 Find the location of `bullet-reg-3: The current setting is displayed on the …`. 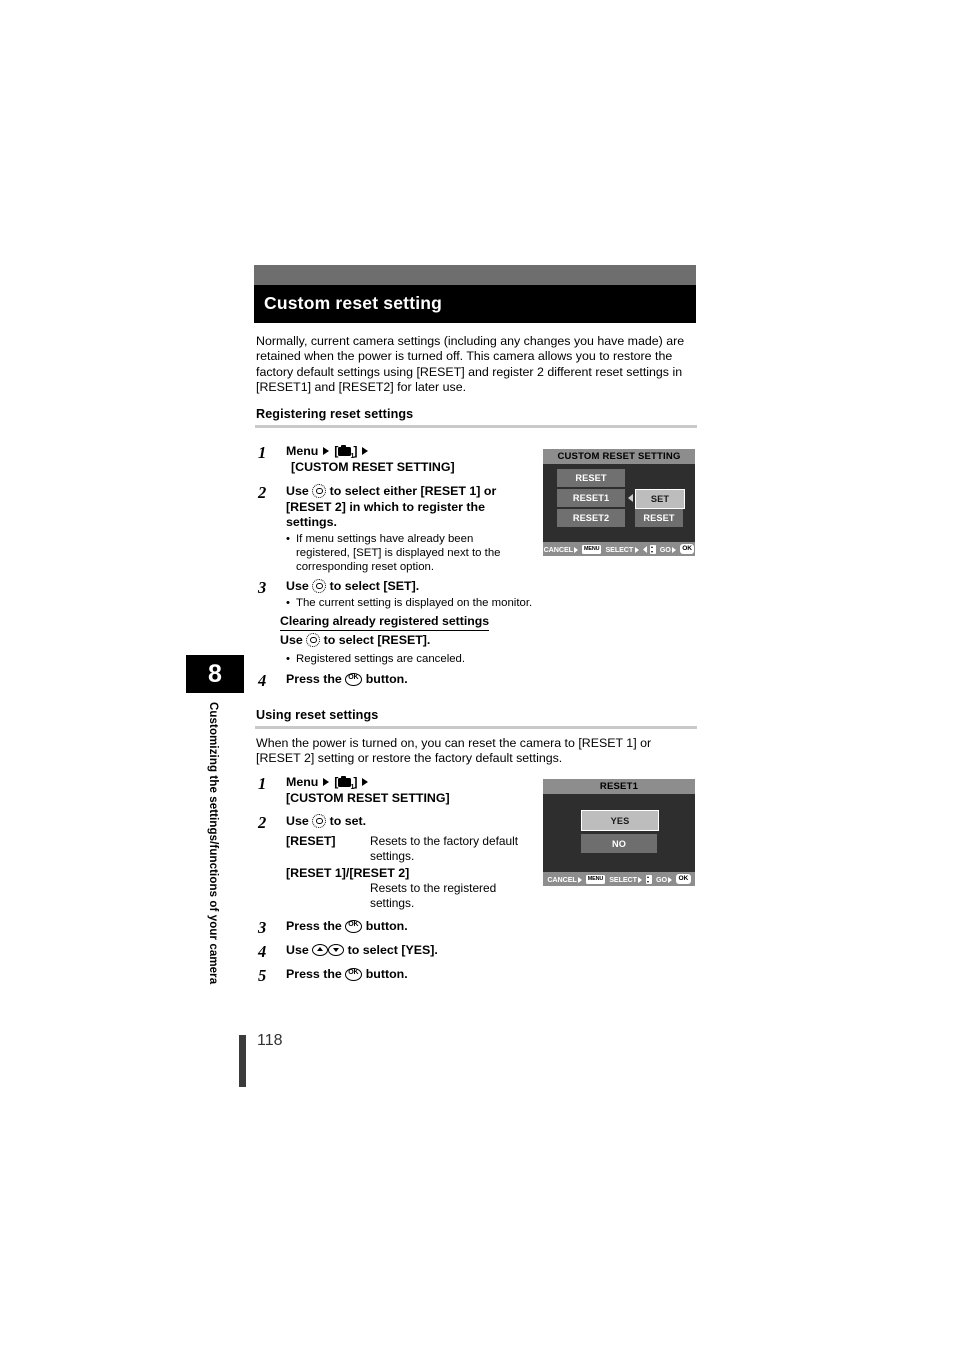

bullet-reg-3: The current setting is displayed on the … is located at coordinates (441, 603).